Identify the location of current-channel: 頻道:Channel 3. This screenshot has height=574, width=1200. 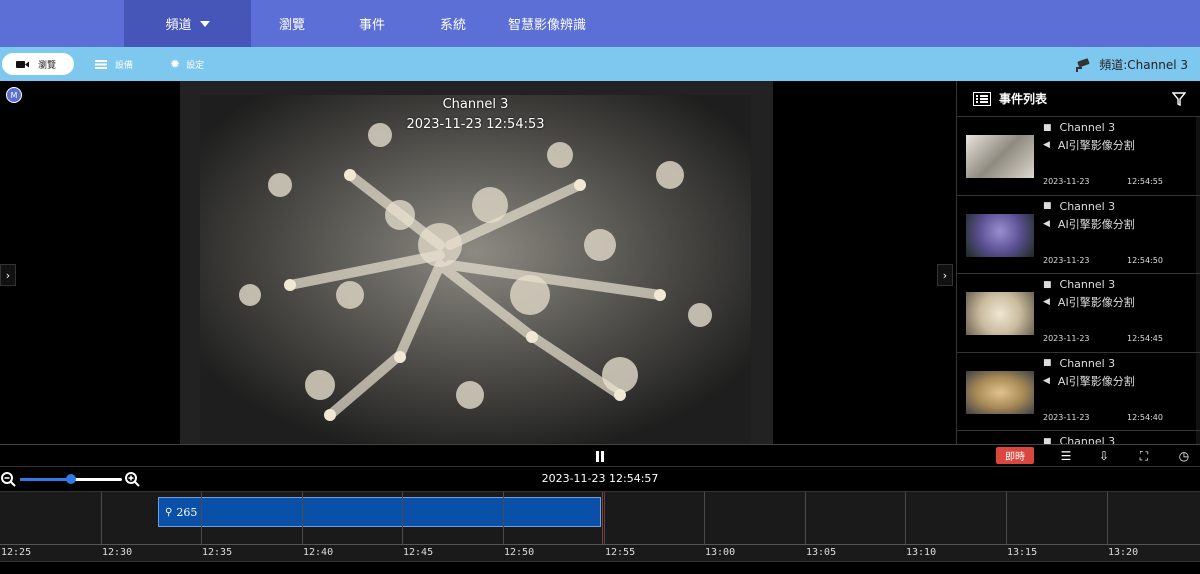
(1131, 64).